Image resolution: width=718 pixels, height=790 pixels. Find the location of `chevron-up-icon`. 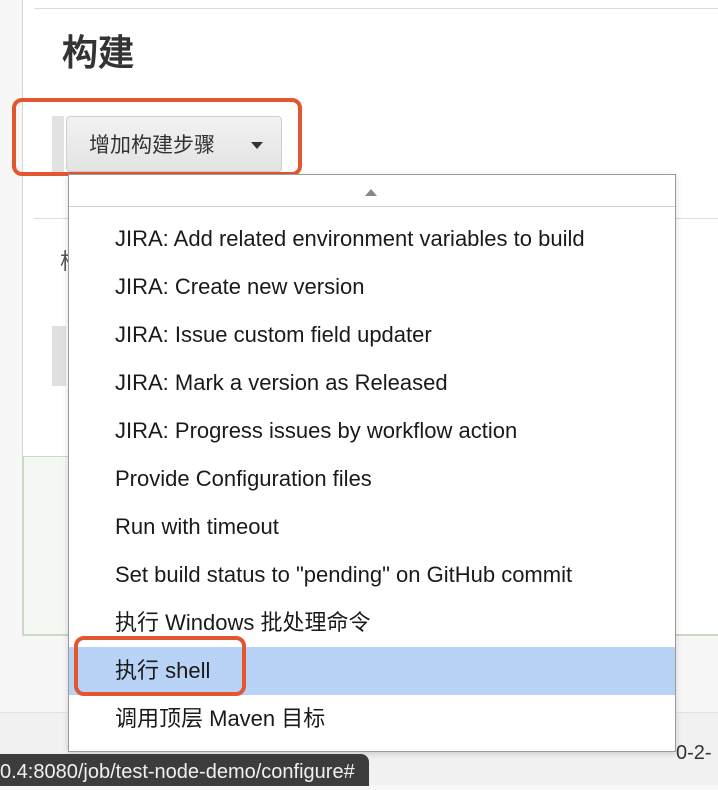

chevron-up-icon is located at coordinates (371, 192).